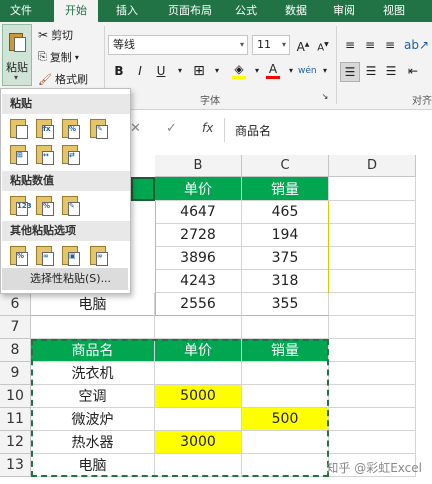 The width and height of the screenshot is (432, 484). What do you see at coordinates (135, 128) in the screenshot?
I see `cancel-icon: ✕` at bounding box center [135, 128].